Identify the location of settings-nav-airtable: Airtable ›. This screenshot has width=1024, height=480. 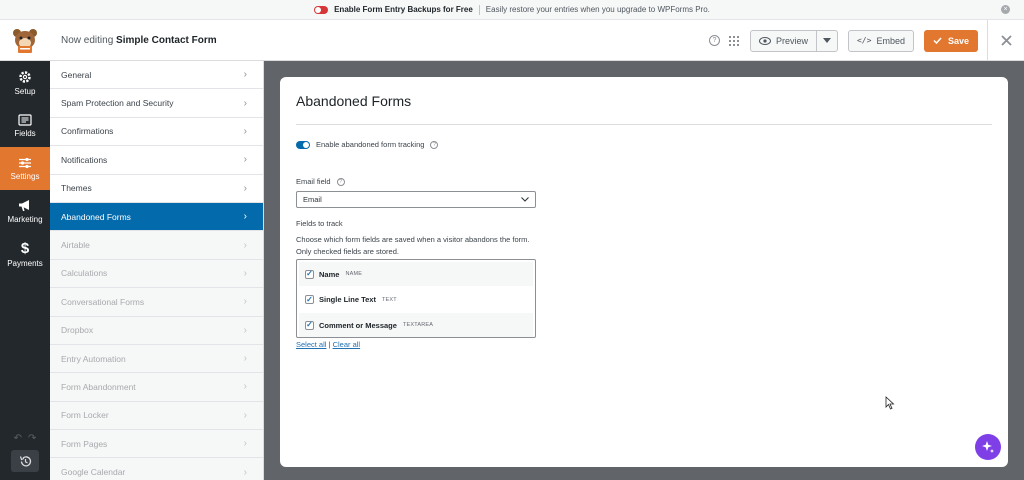
(156, 245).